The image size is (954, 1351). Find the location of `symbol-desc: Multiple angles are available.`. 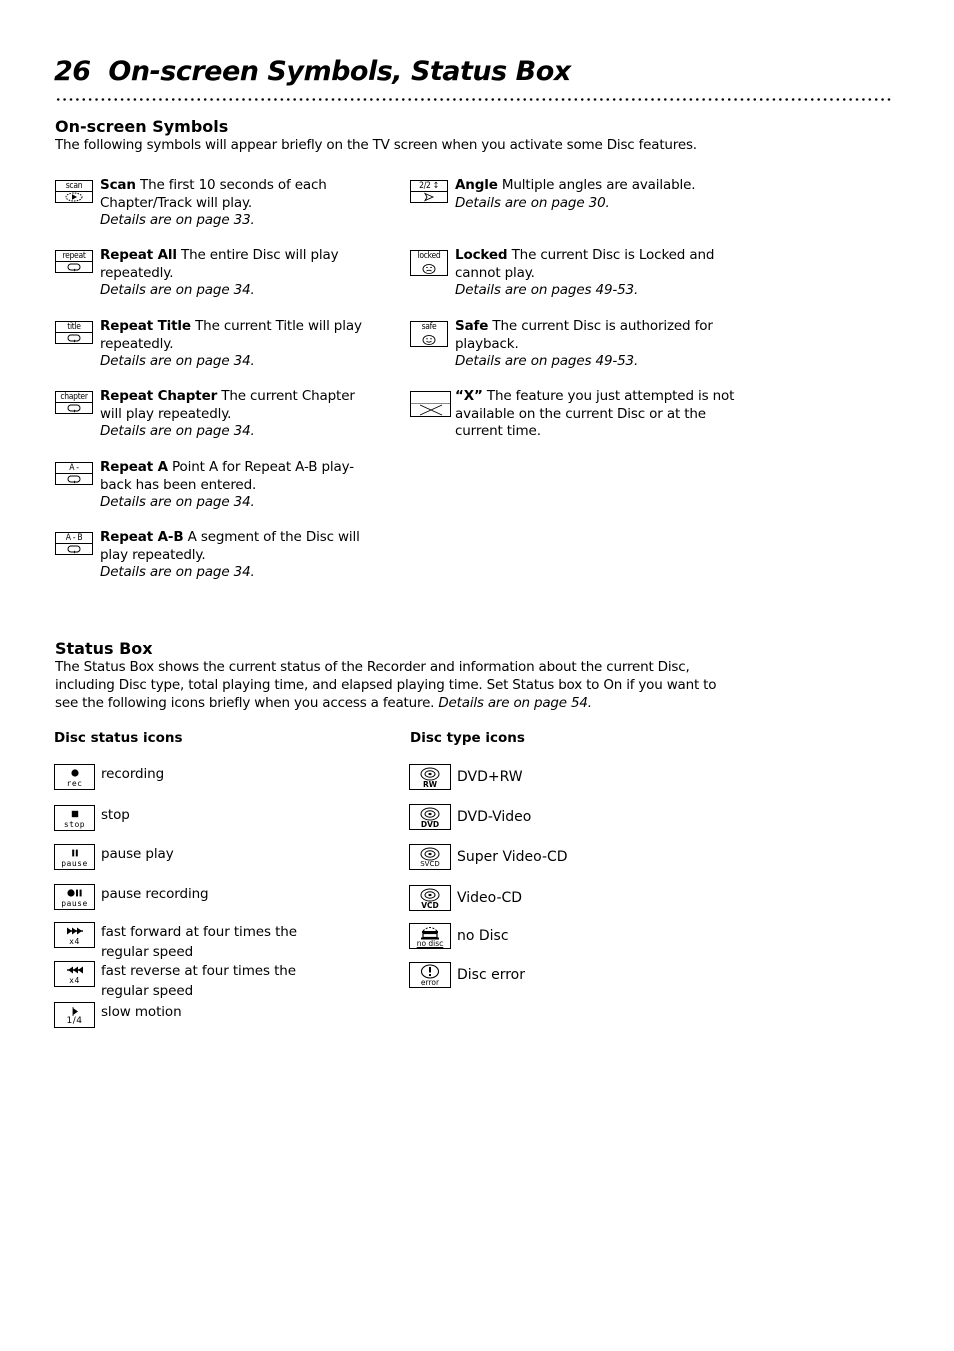

symbol-desc: Multiple angles are available. is located at coordinates (596, 185).